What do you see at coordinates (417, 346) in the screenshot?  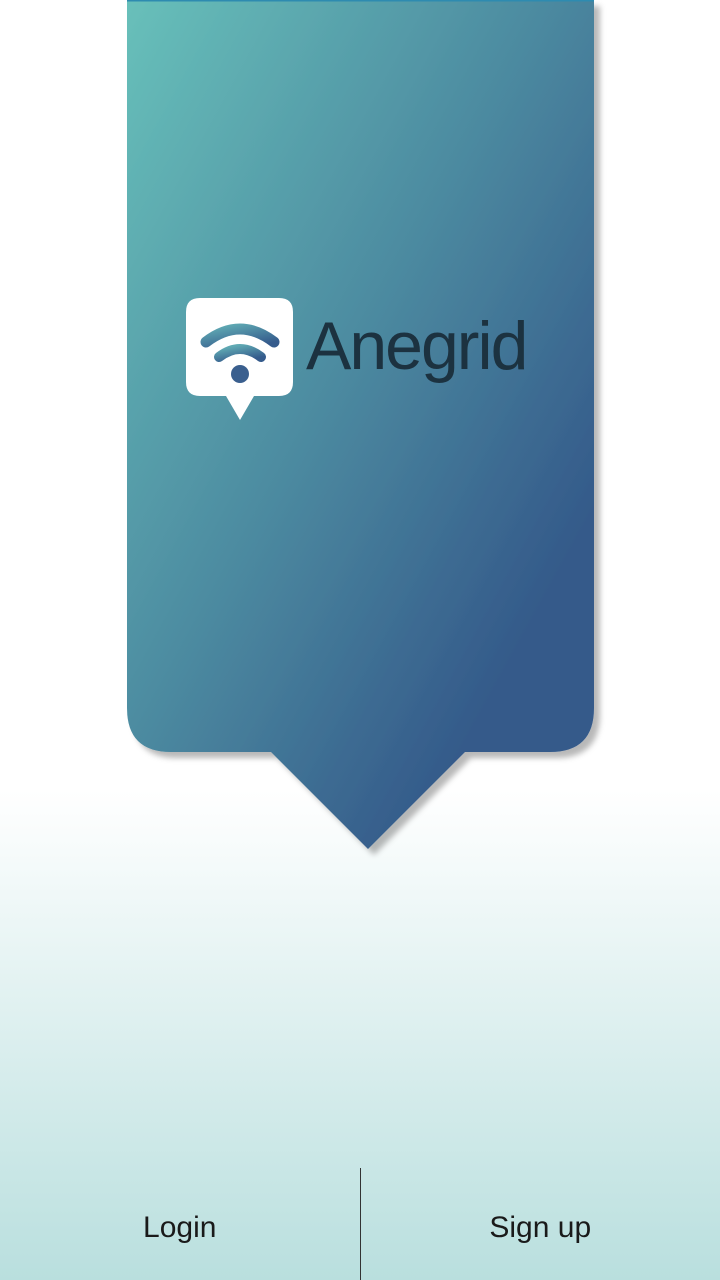 I see `brand-name: Anegrid` at bounding box center [417, 346].